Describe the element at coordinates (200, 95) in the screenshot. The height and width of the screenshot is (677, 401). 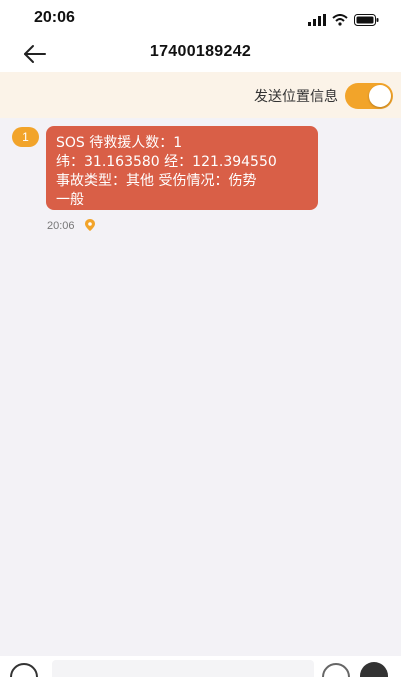
I see `location-bar: 发送位置信息` at that location.